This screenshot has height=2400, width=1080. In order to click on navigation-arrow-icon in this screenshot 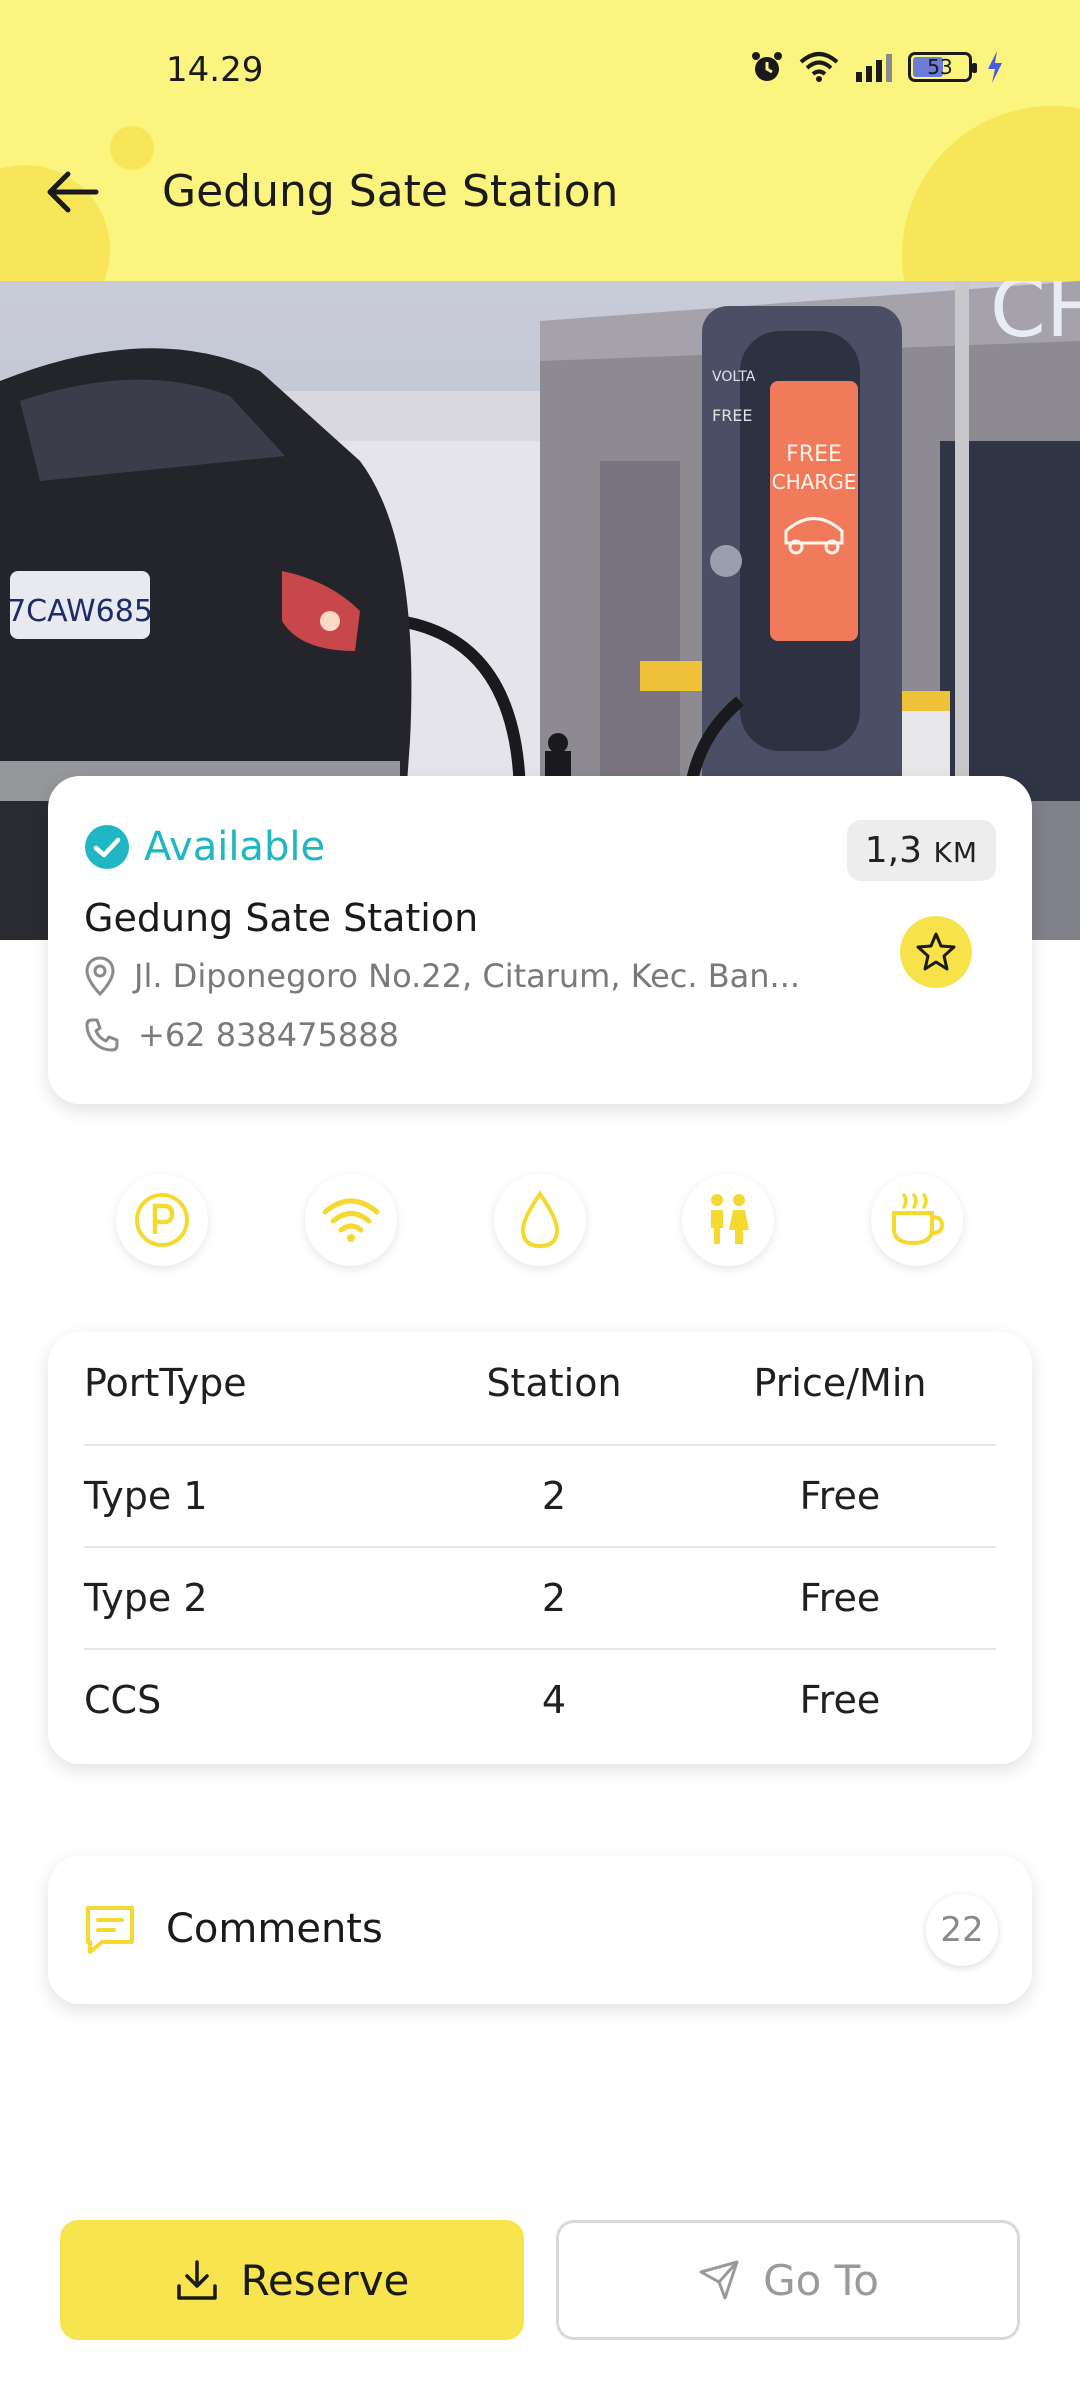, I will do `click(719, 2280)`.